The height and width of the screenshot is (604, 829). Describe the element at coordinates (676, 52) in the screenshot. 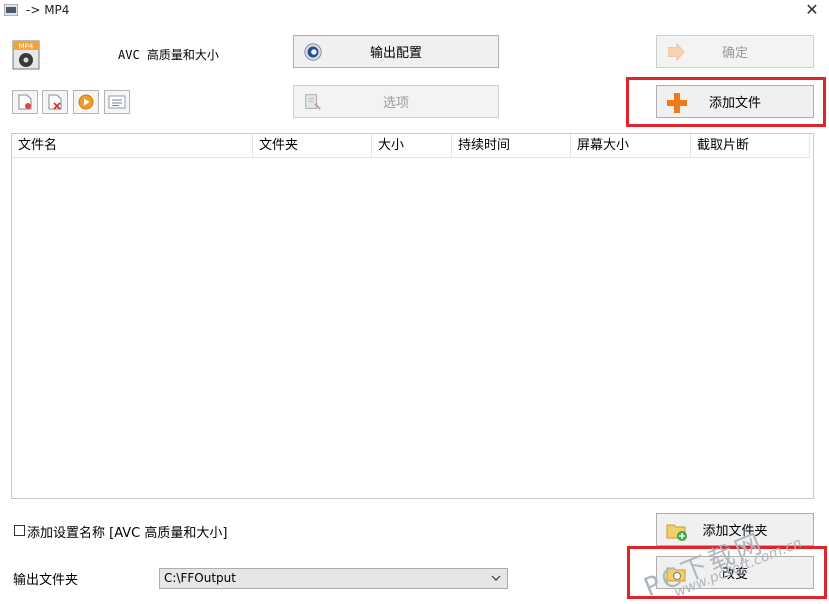

I see `arrow-right-icon` at that location.